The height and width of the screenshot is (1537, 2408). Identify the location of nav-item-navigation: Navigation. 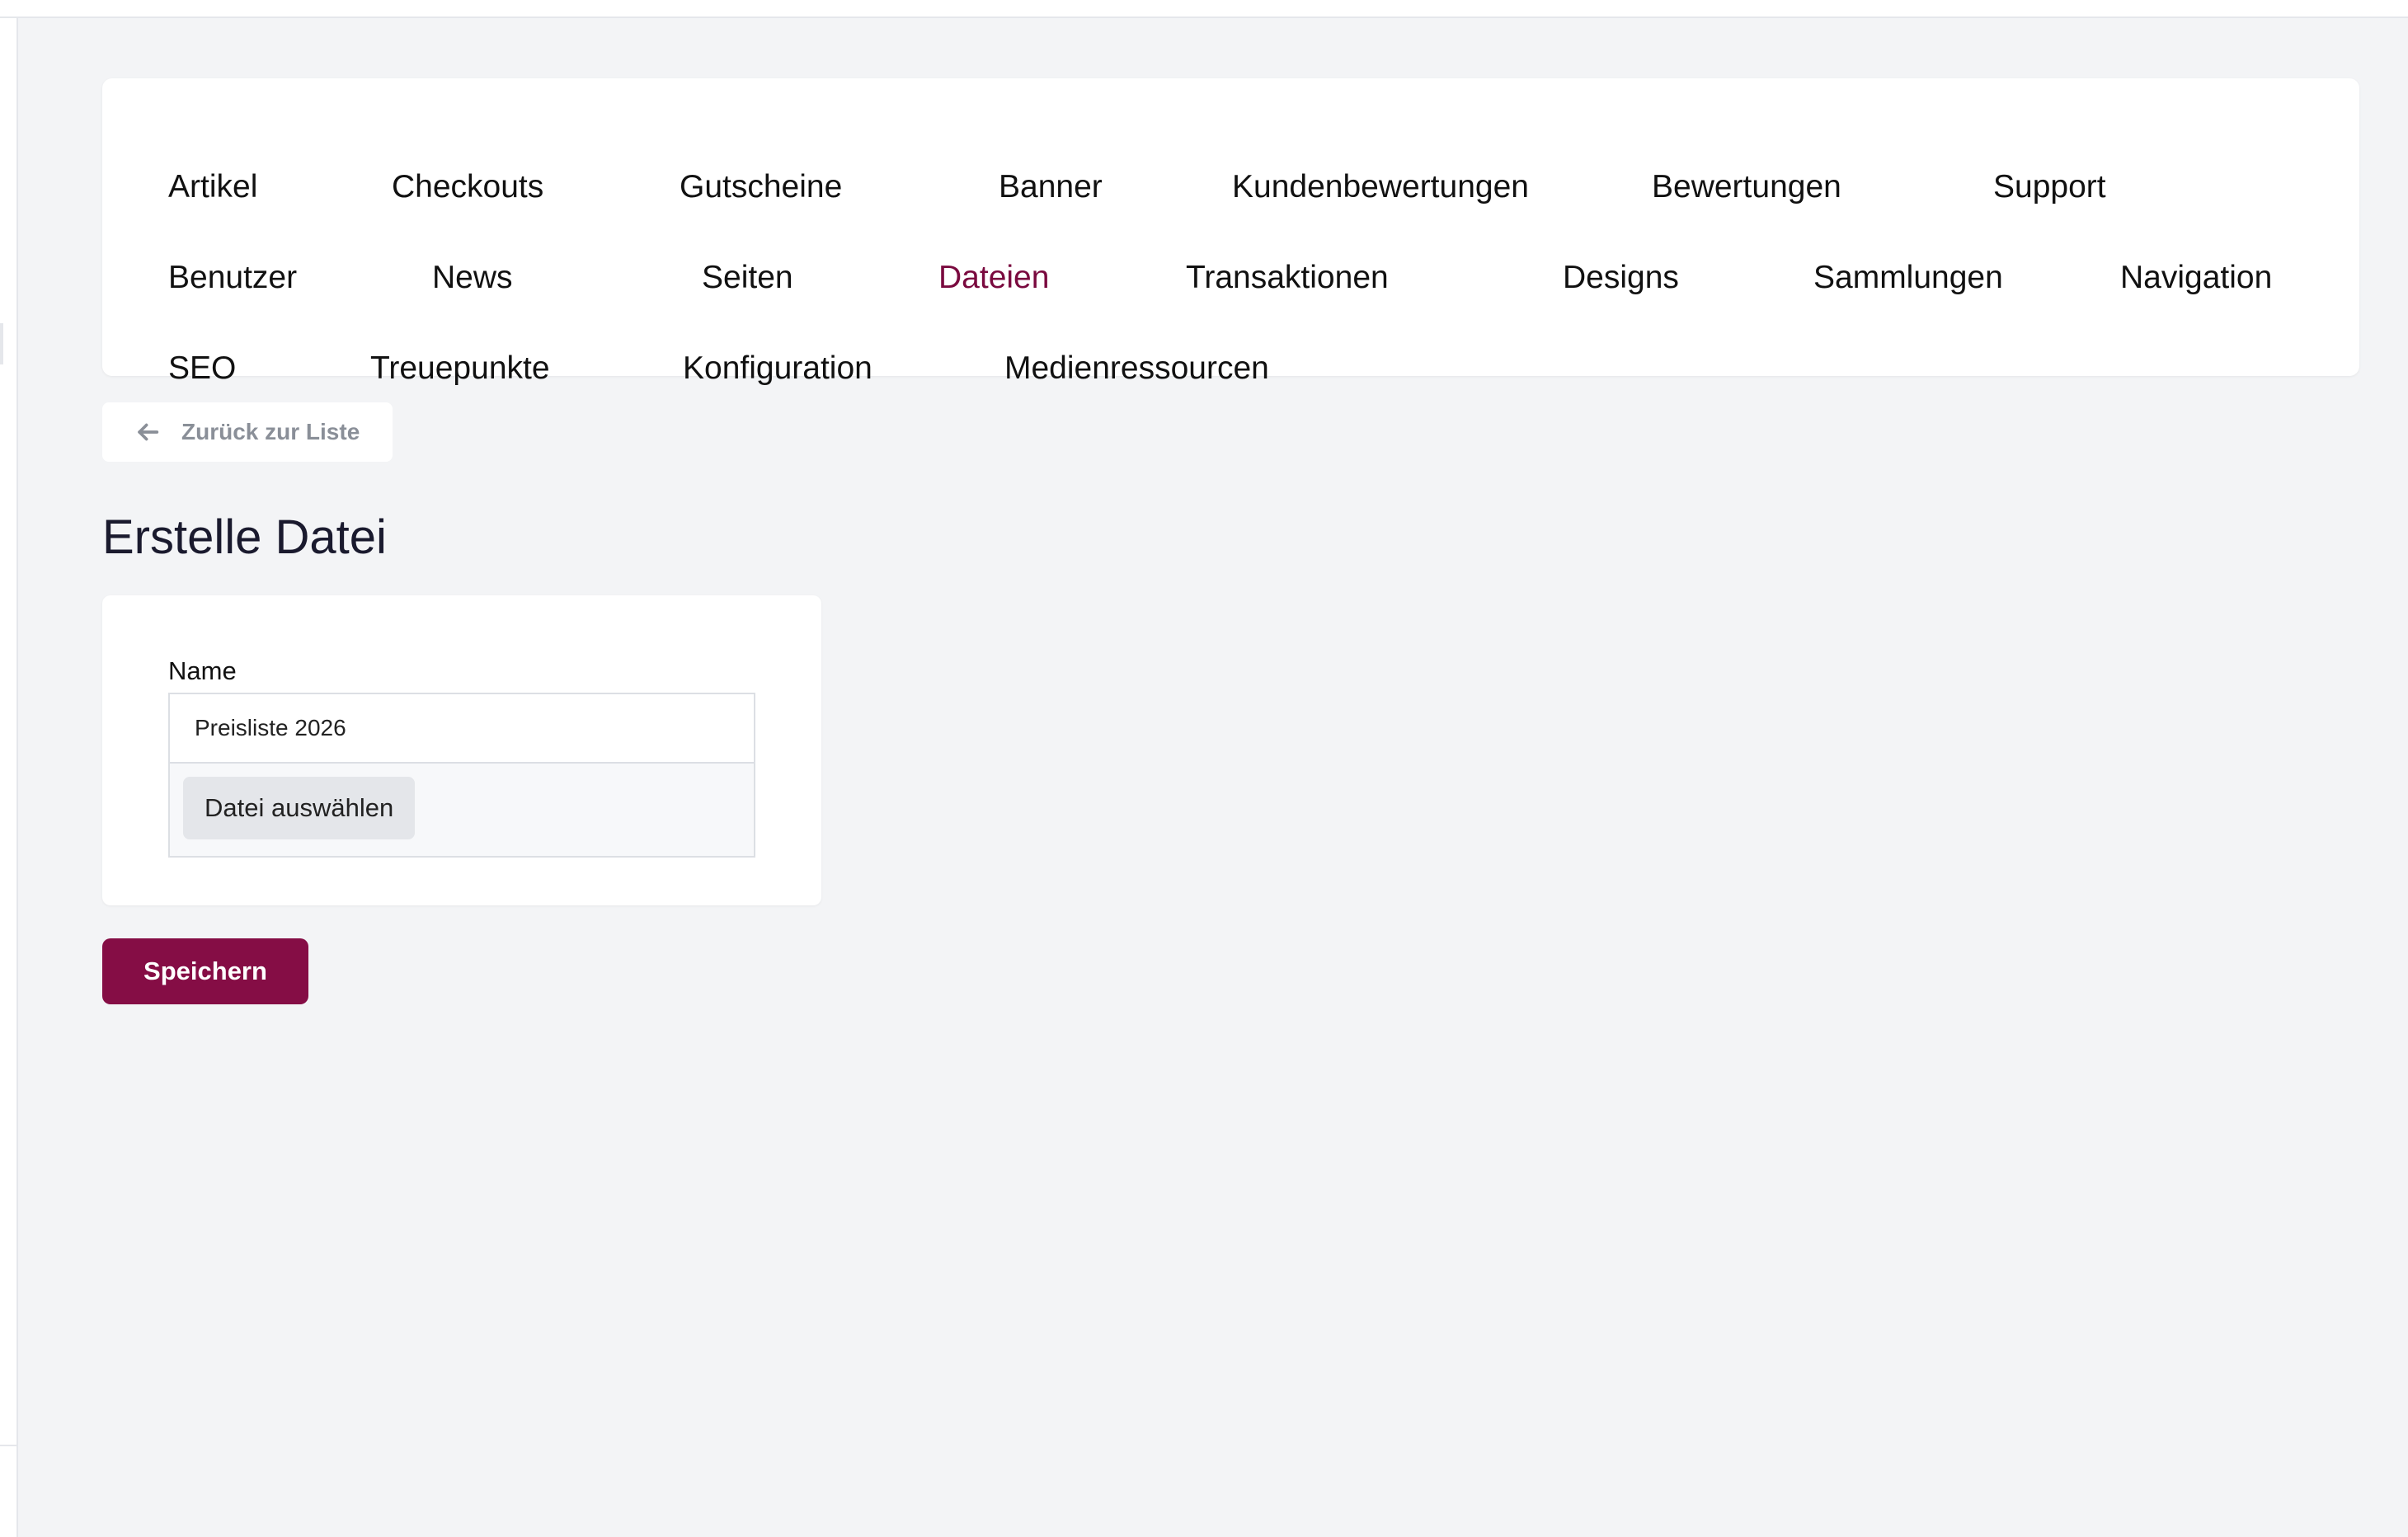
(2196, 278).